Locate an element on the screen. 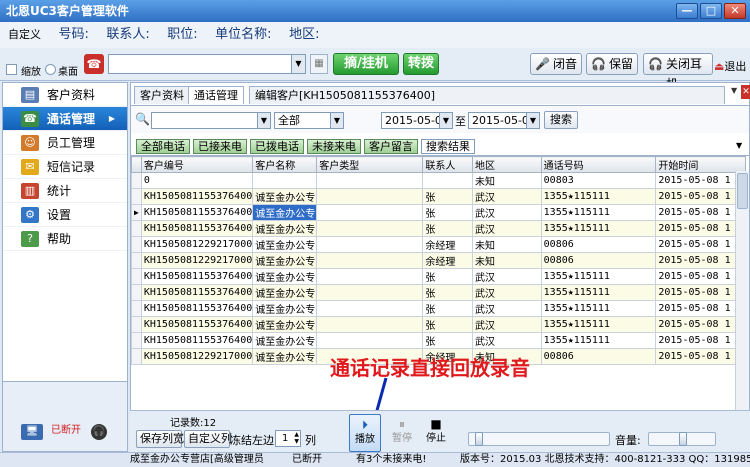 The image size is (750, 467). subtab-dialed: 已拨电话 is located at coordinates (277, 146).